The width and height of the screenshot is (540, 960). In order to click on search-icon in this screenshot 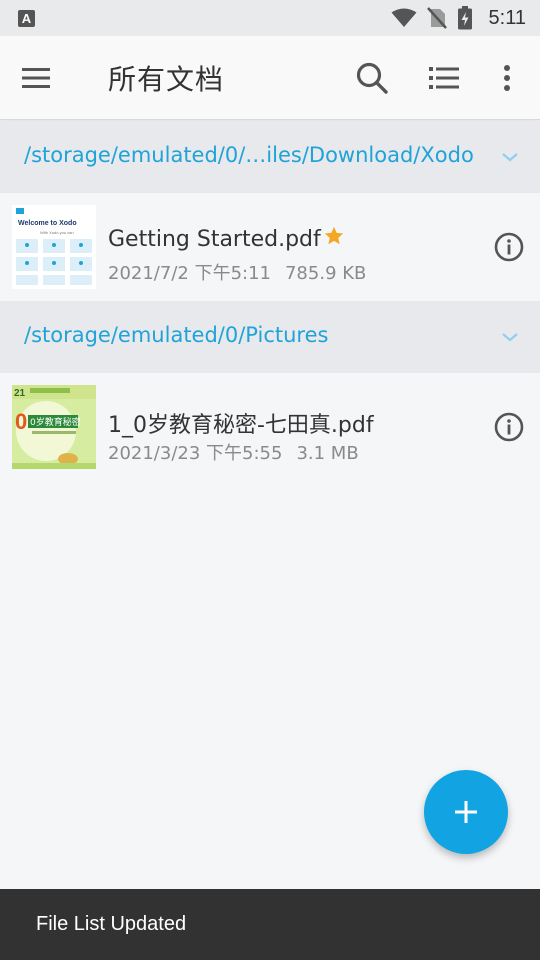, I will do `click(372, 78)`.